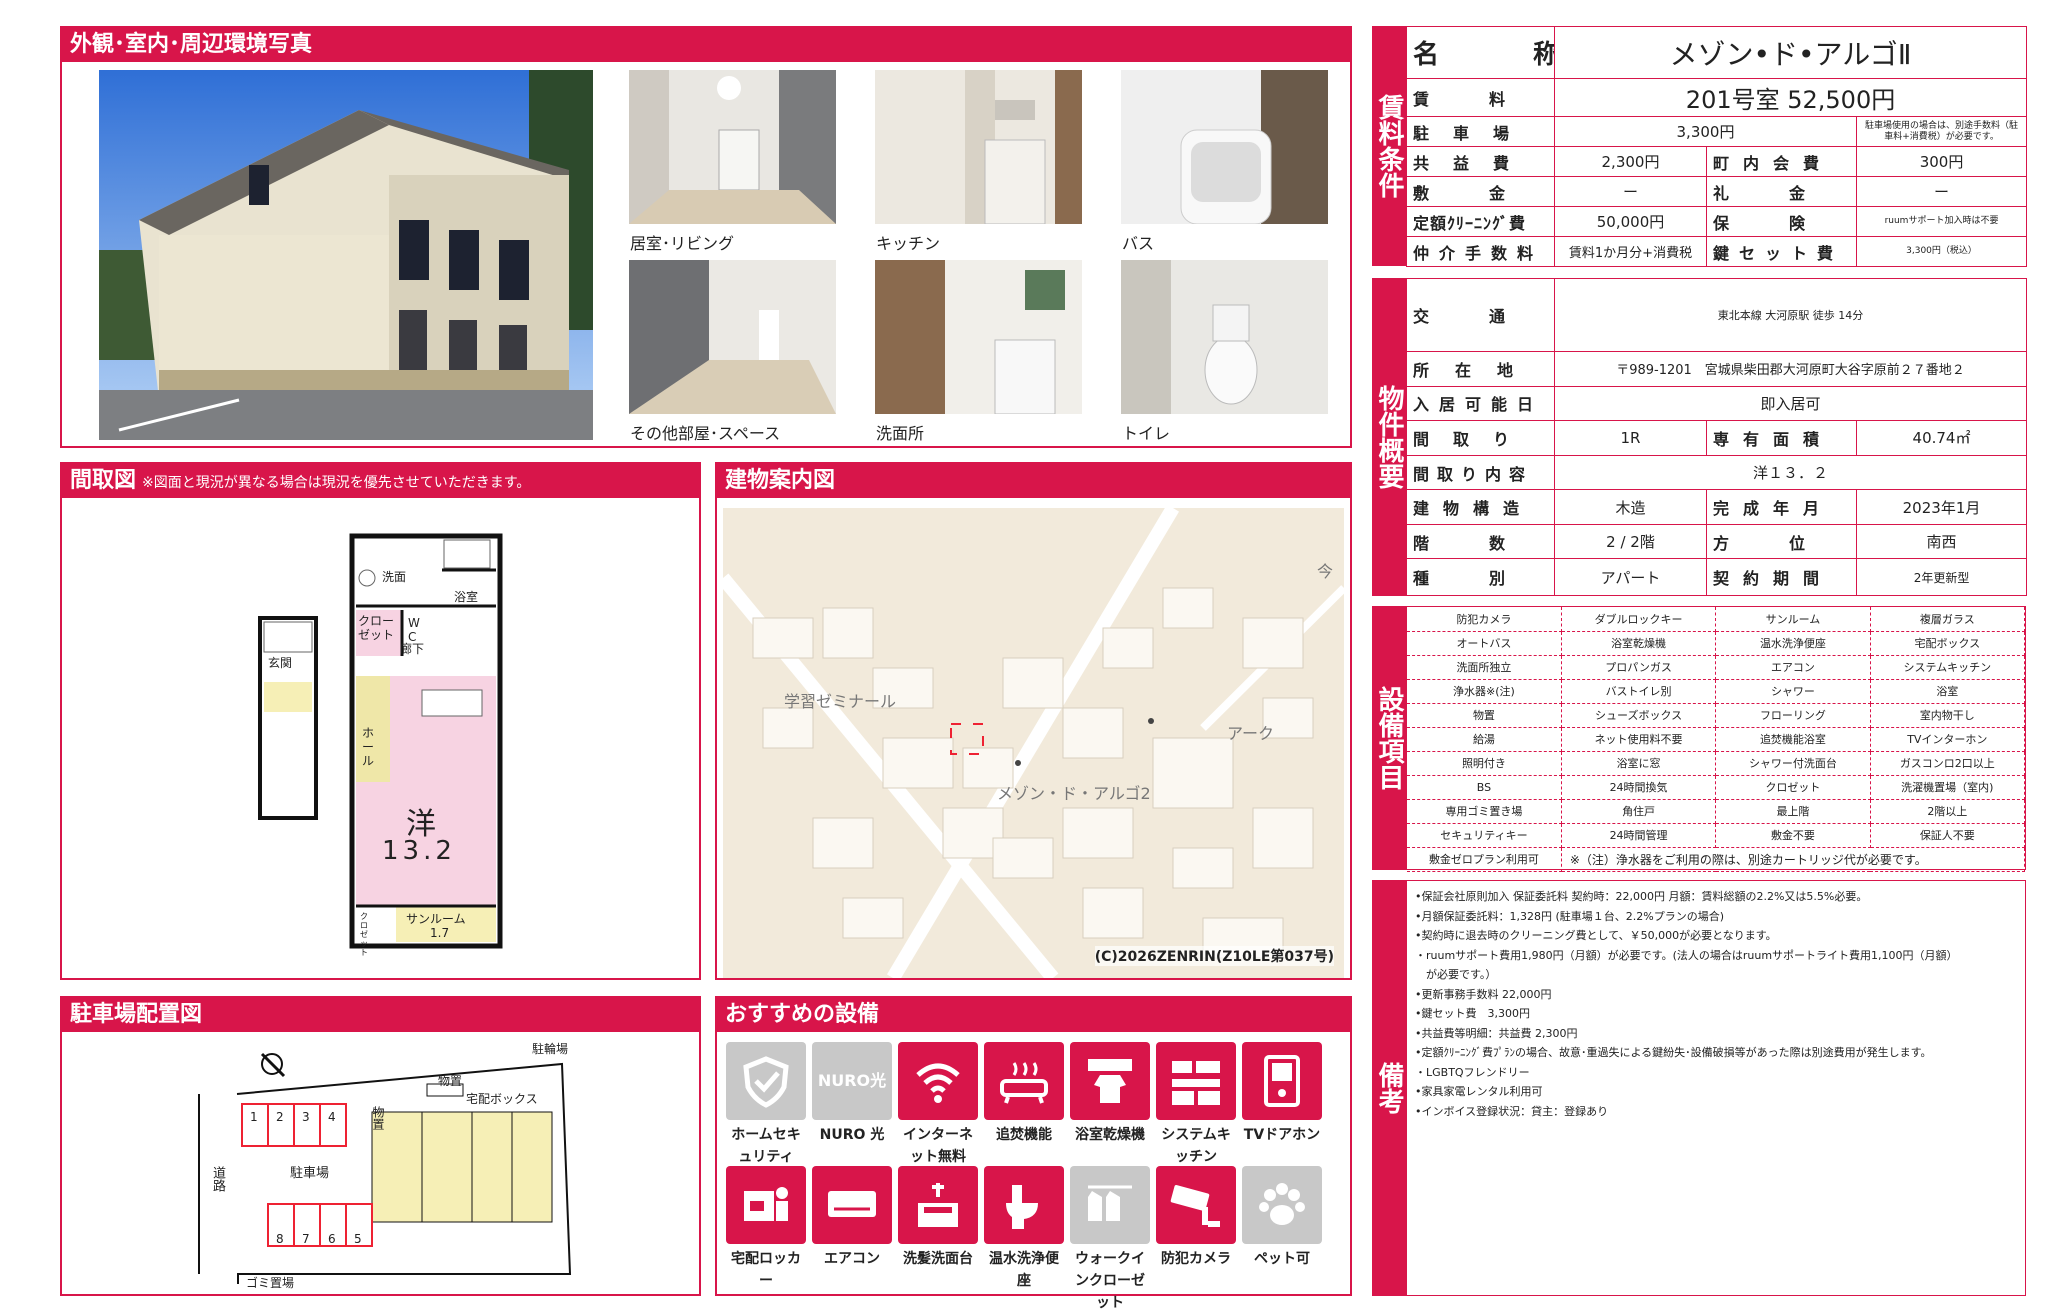 The width and height of the screenshot is (2056, 1314). I want to click on parking-header: 駐車場配置図, so click(380, 1015).